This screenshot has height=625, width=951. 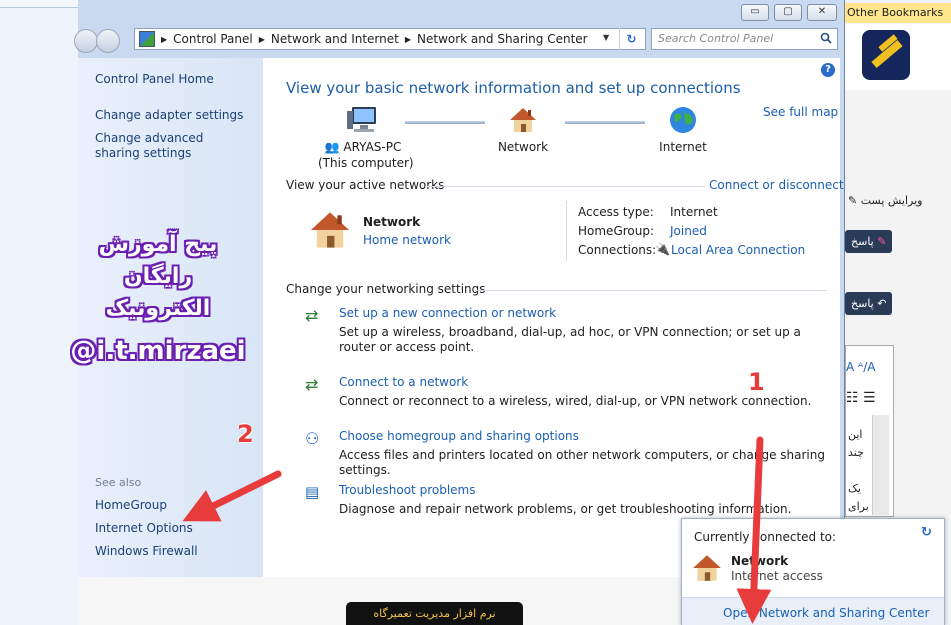 What do you see at coordinates (232, 496) in the screenshot?
I see `arrow-to-internet-options` at bounding box center [232, 496].